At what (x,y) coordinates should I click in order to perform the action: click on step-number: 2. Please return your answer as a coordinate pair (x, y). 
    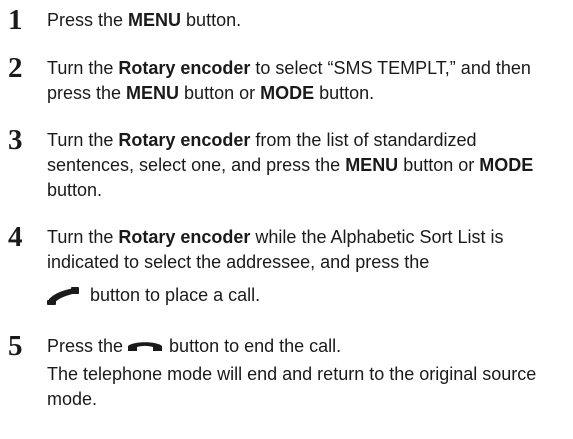
    Looking at the image, I should click on (15, 68).